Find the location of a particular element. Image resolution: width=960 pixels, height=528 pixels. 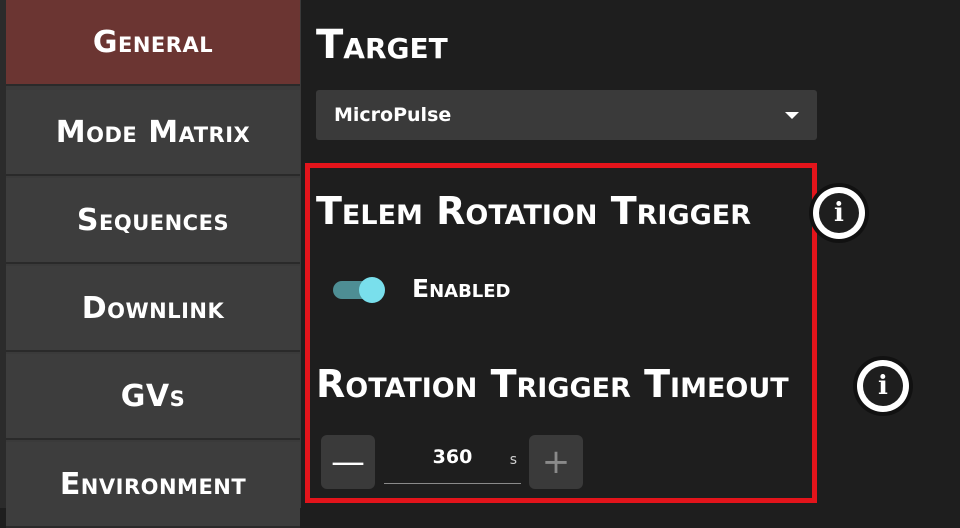

enabled-toggle is located at coordinates (360, 290).